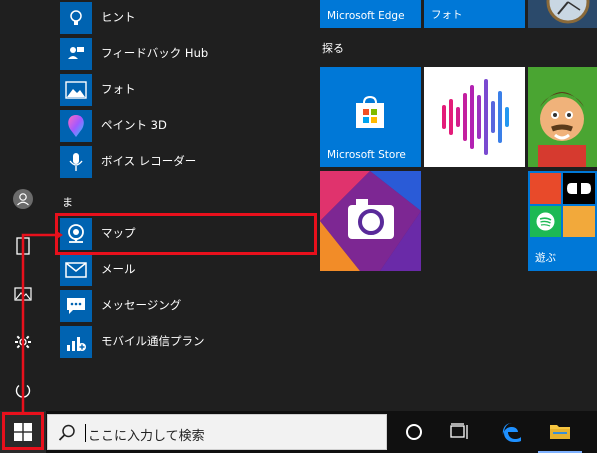 The height and width of the screenshot is (453, 597). I want to click on annotation-arrow, so click(42, 321).